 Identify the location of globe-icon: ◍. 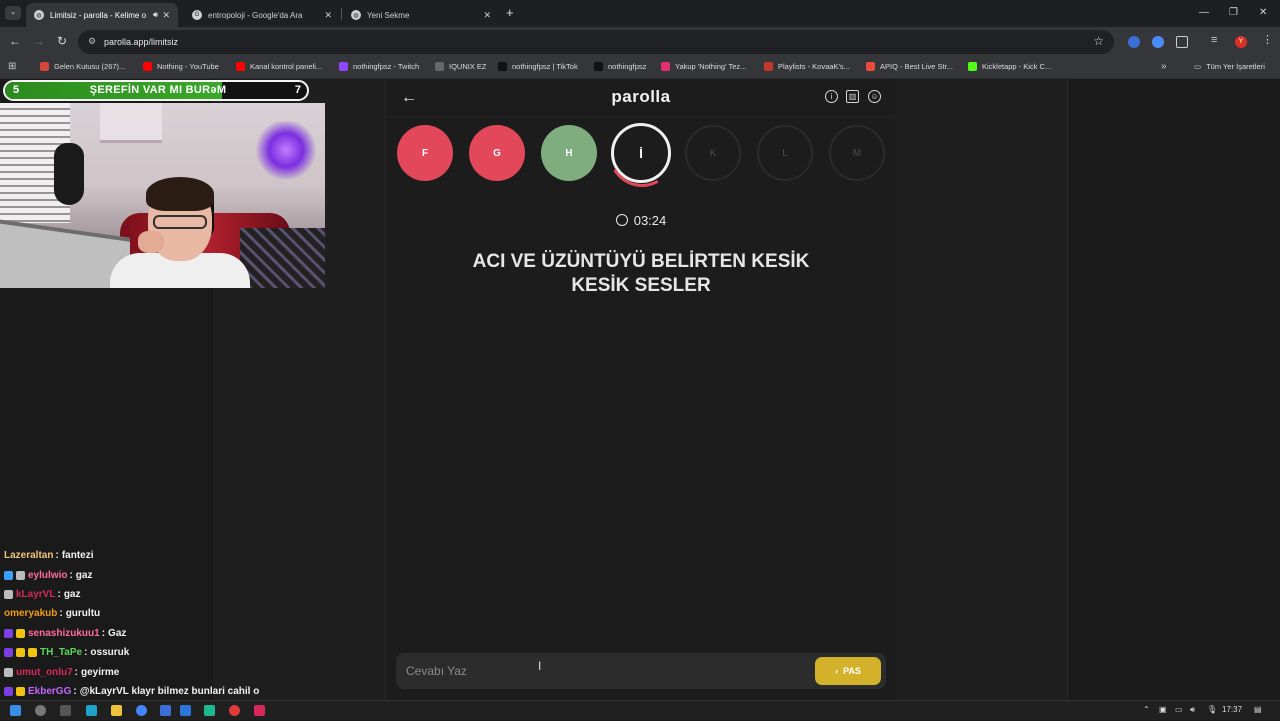
(39, 15).